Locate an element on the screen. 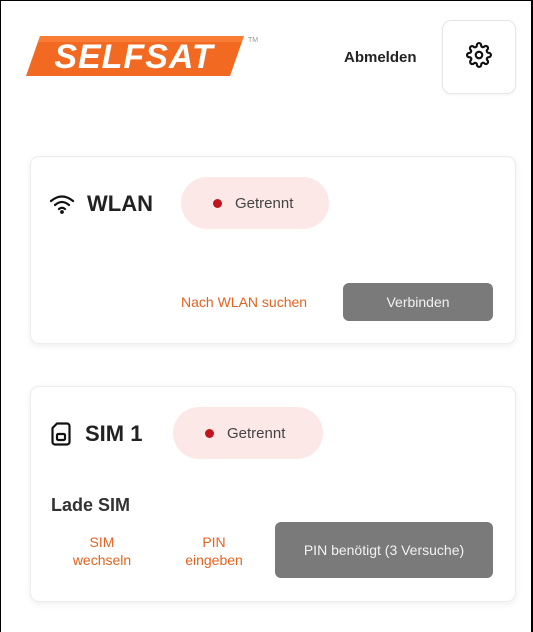 This screenshot has width=533, height=632. wifi-icon is located at coordinates (62, 204).